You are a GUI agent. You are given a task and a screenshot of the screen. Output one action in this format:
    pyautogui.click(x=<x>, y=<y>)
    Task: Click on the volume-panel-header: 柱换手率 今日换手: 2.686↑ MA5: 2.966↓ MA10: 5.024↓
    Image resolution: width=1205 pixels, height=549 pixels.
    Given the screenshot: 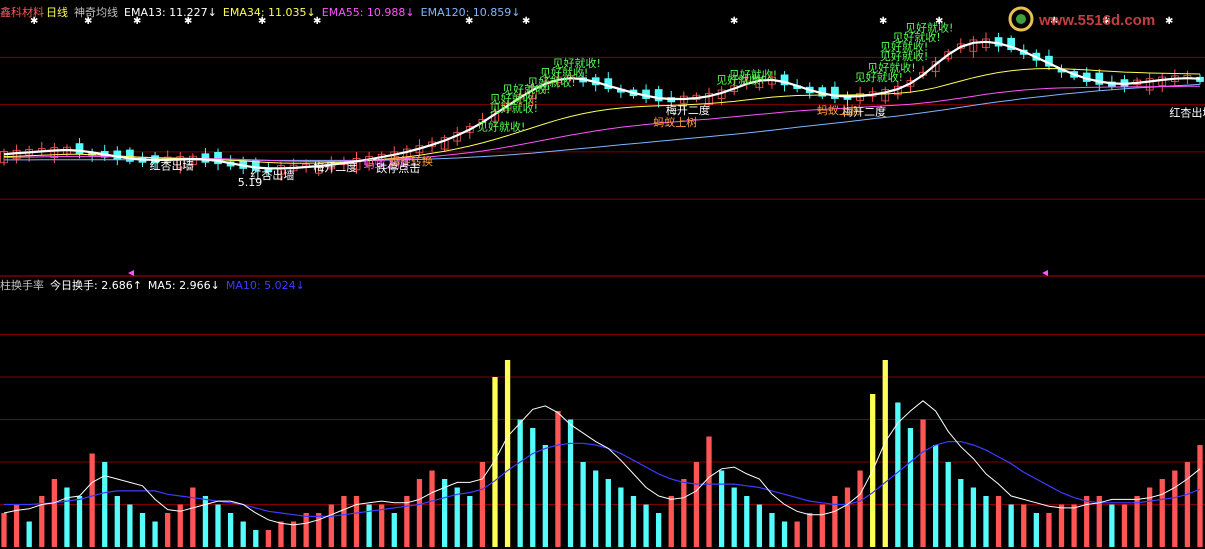 What is the action you would take?
    pyautogui.click(x=155, y=285)
    